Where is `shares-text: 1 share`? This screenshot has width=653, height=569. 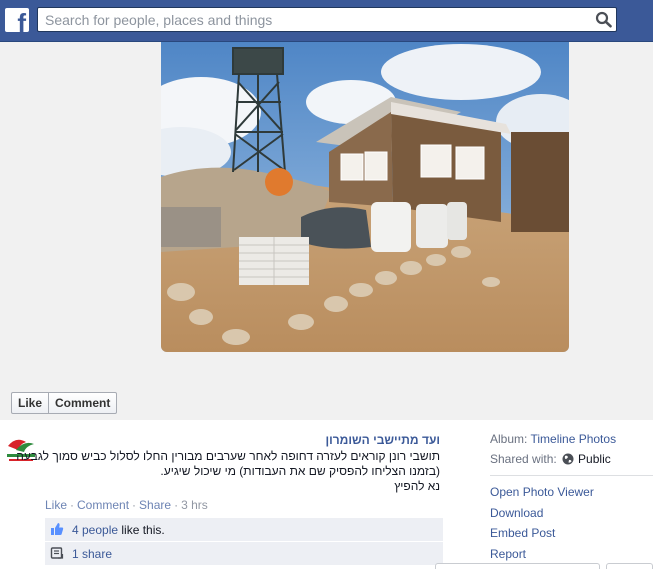 shares-text: 1 share is located at coordinates (92, 554).